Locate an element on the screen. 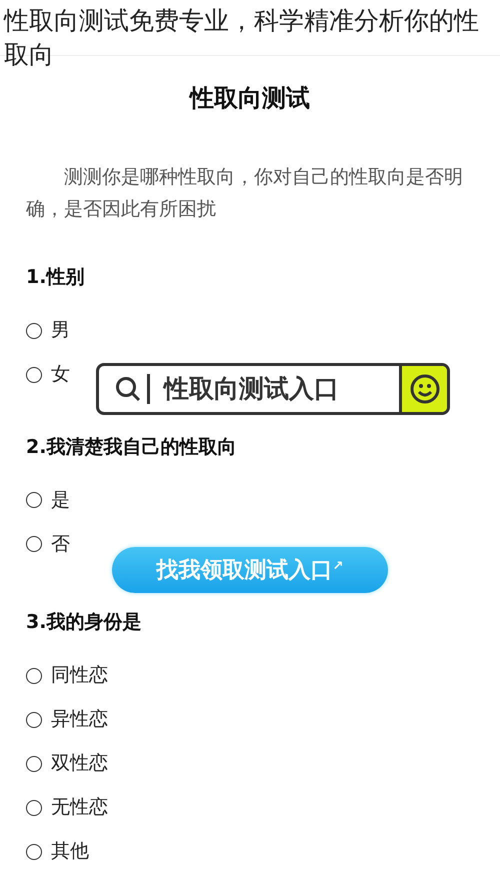 This screenshot has width=500, height=886. page-title: 性取向测试 is located at coordinates (249, 98).